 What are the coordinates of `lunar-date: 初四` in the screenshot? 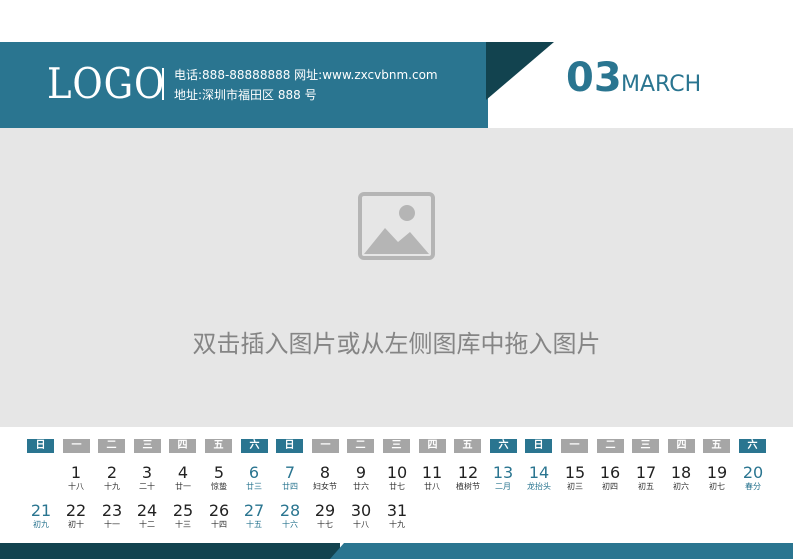 It's located at (610, 486).